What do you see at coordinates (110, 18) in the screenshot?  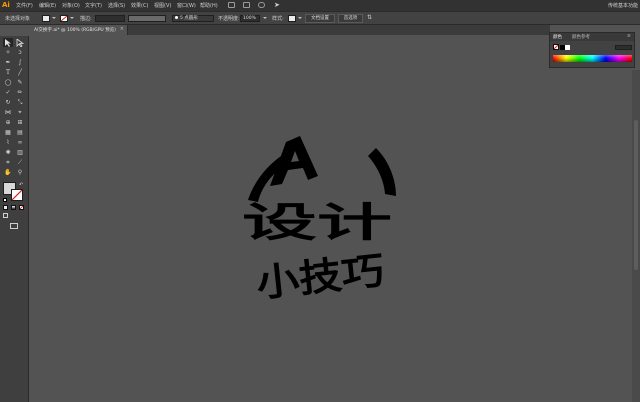 I see `stroke-weight-field` at bounding box center [110, 18].